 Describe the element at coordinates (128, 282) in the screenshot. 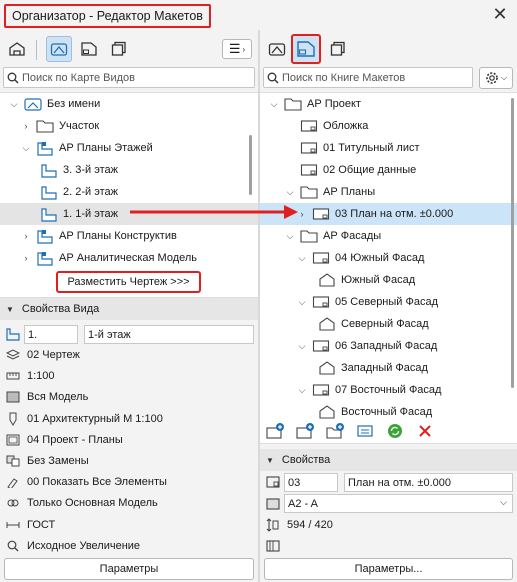

I see `place-drawing-button: Разместить Чертеж >>>` at that location.